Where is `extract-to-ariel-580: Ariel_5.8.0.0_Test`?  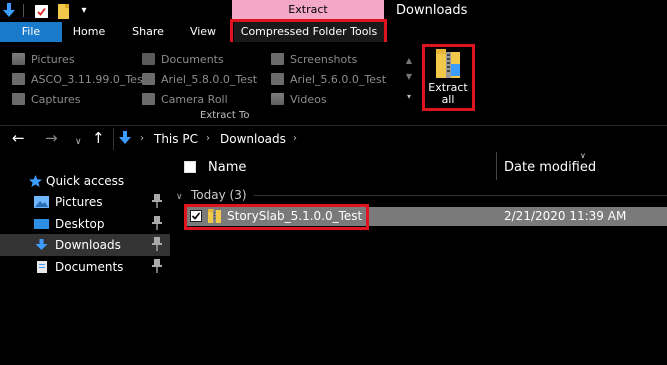 extract-to-ariel-580: Ariel_5.8.0.0_Test is located at coordinates (199, 79).